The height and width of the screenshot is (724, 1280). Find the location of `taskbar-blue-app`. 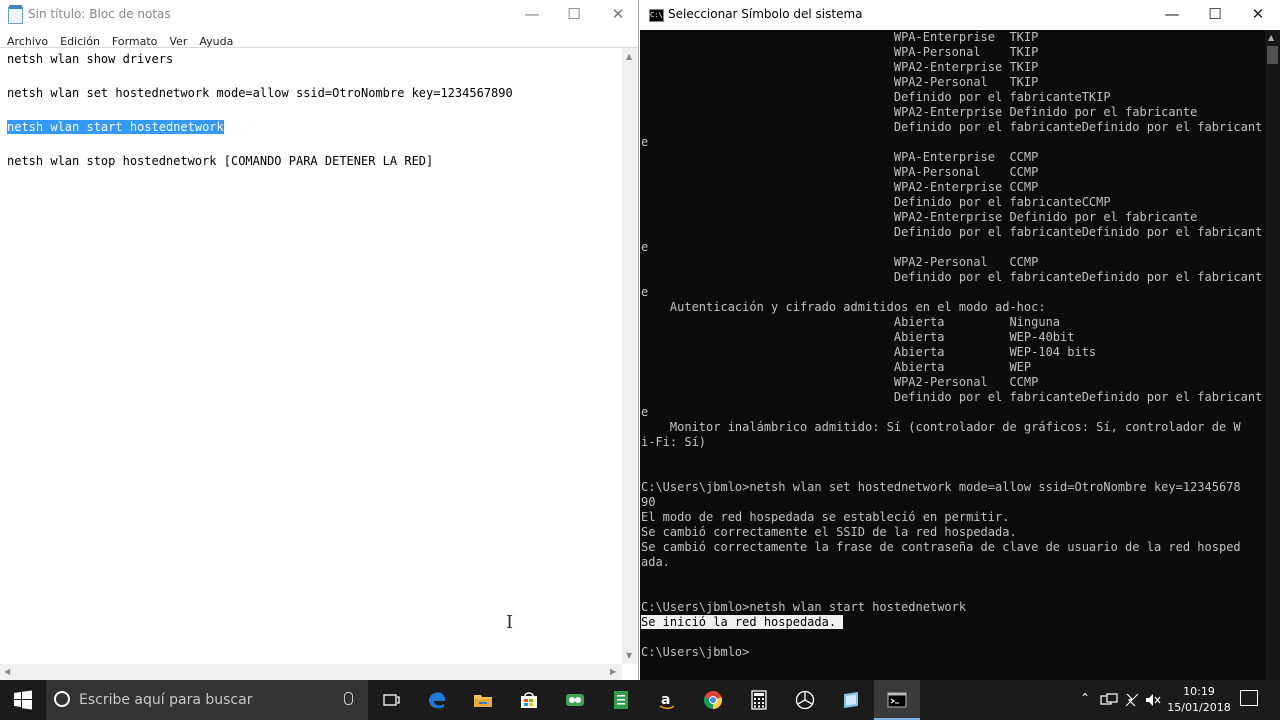

taskbar-blue-app is located at coordinates (851, 700).